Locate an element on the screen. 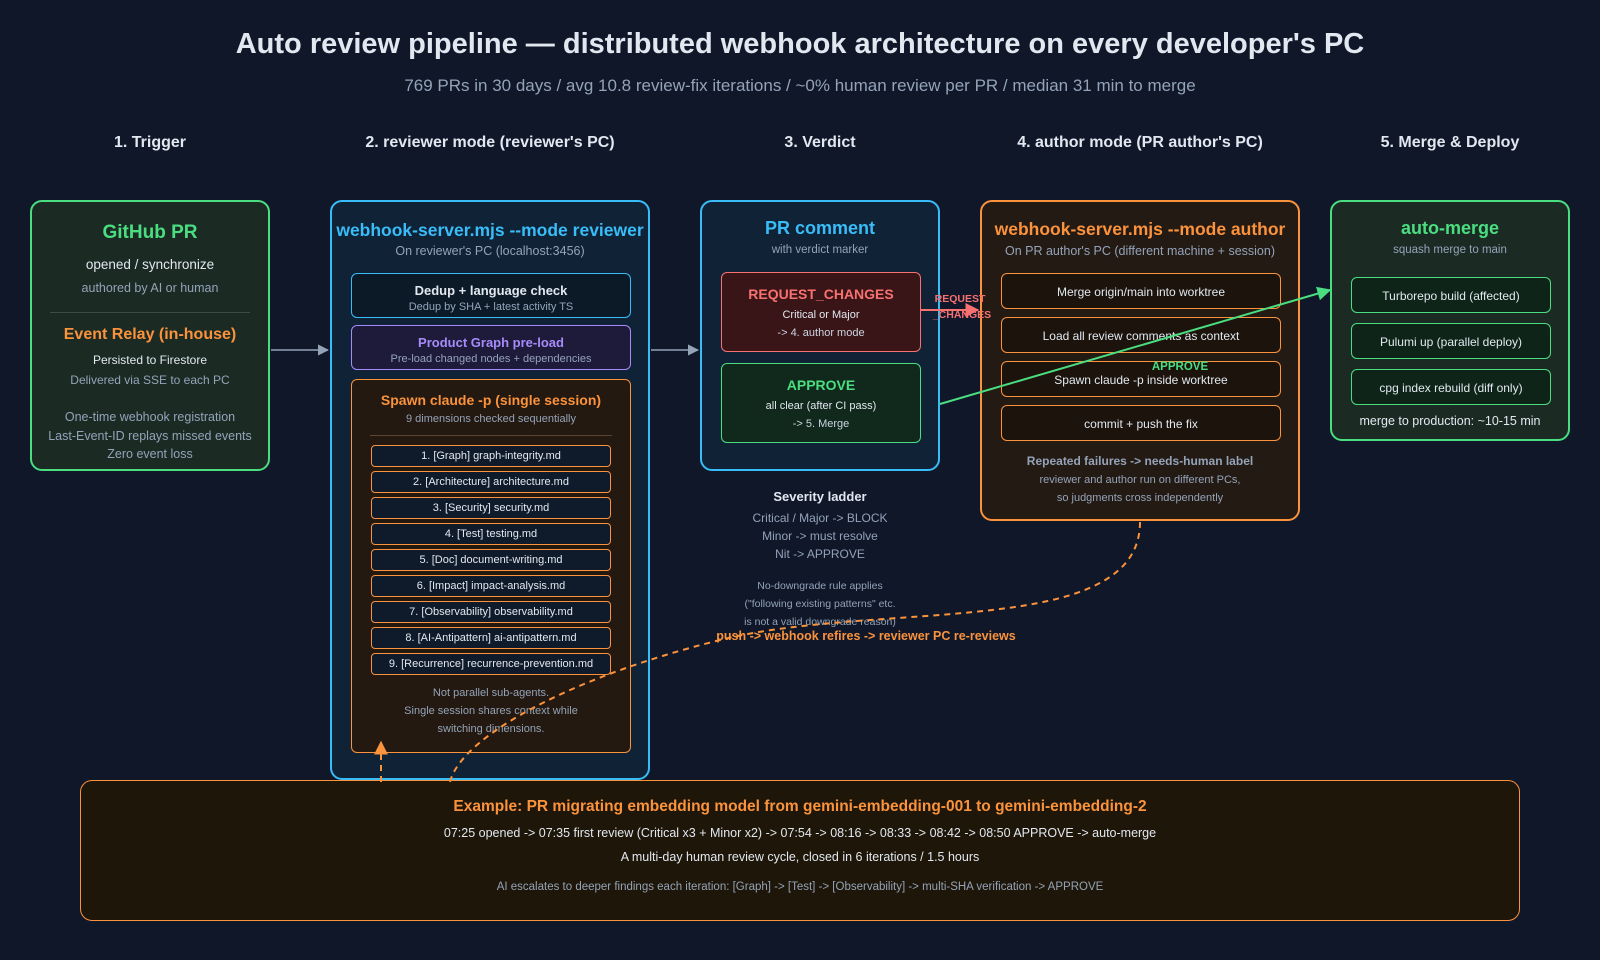  arrow-approve-to-merge is located at coordinates (1135, 345).